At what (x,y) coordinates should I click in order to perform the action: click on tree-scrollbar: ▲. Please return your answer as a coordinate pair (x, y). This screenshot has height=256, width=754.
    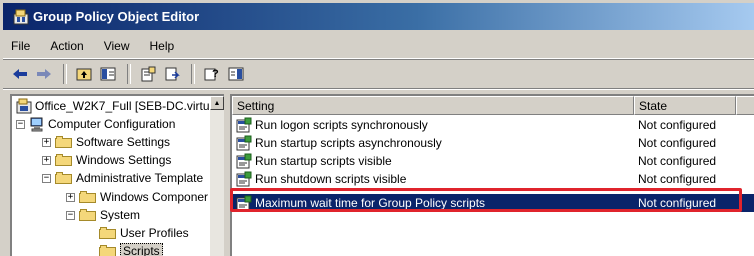
    Looking at the image, I should click on (217, 176).